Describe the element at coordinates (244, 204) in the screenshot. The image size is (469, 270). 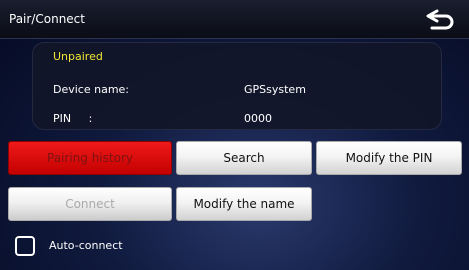
I see `modify-name-button: Modify the name` at that location.